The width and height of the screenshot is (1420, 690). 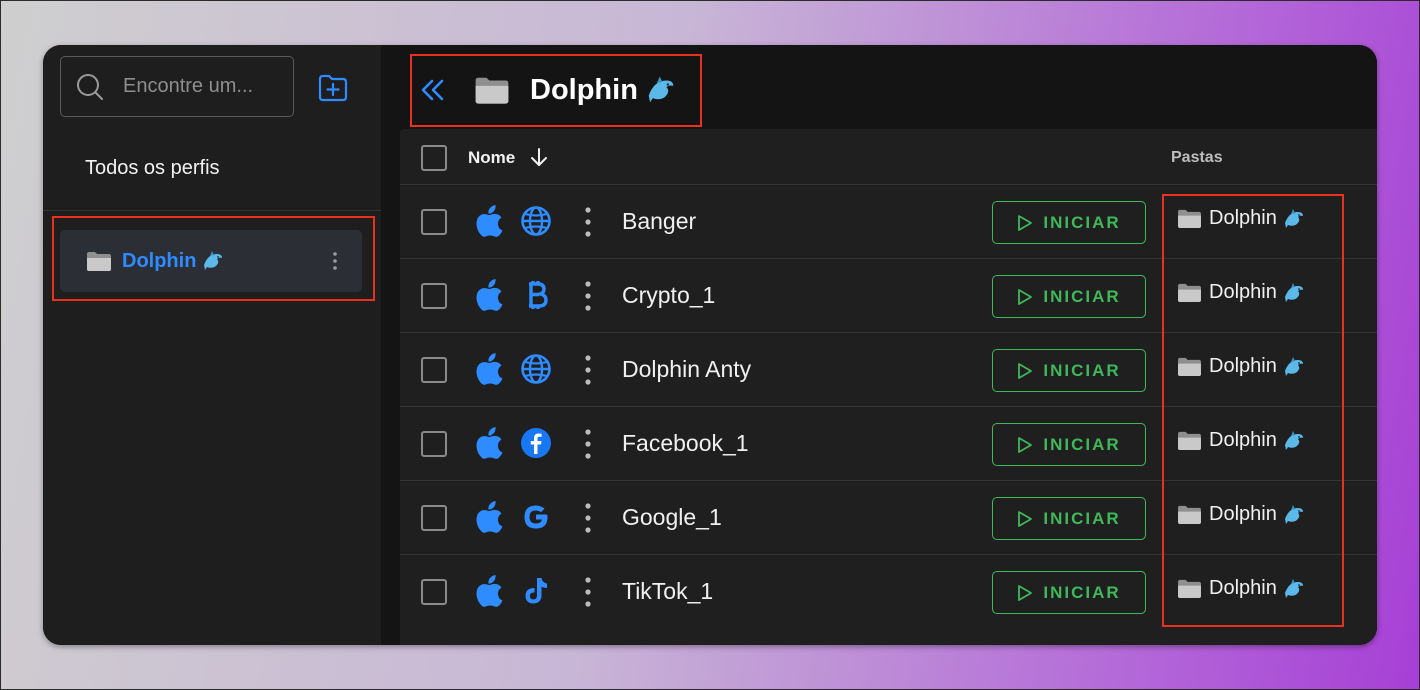 I want to click on page-title: Dolphin, so click(x=584, y=89).